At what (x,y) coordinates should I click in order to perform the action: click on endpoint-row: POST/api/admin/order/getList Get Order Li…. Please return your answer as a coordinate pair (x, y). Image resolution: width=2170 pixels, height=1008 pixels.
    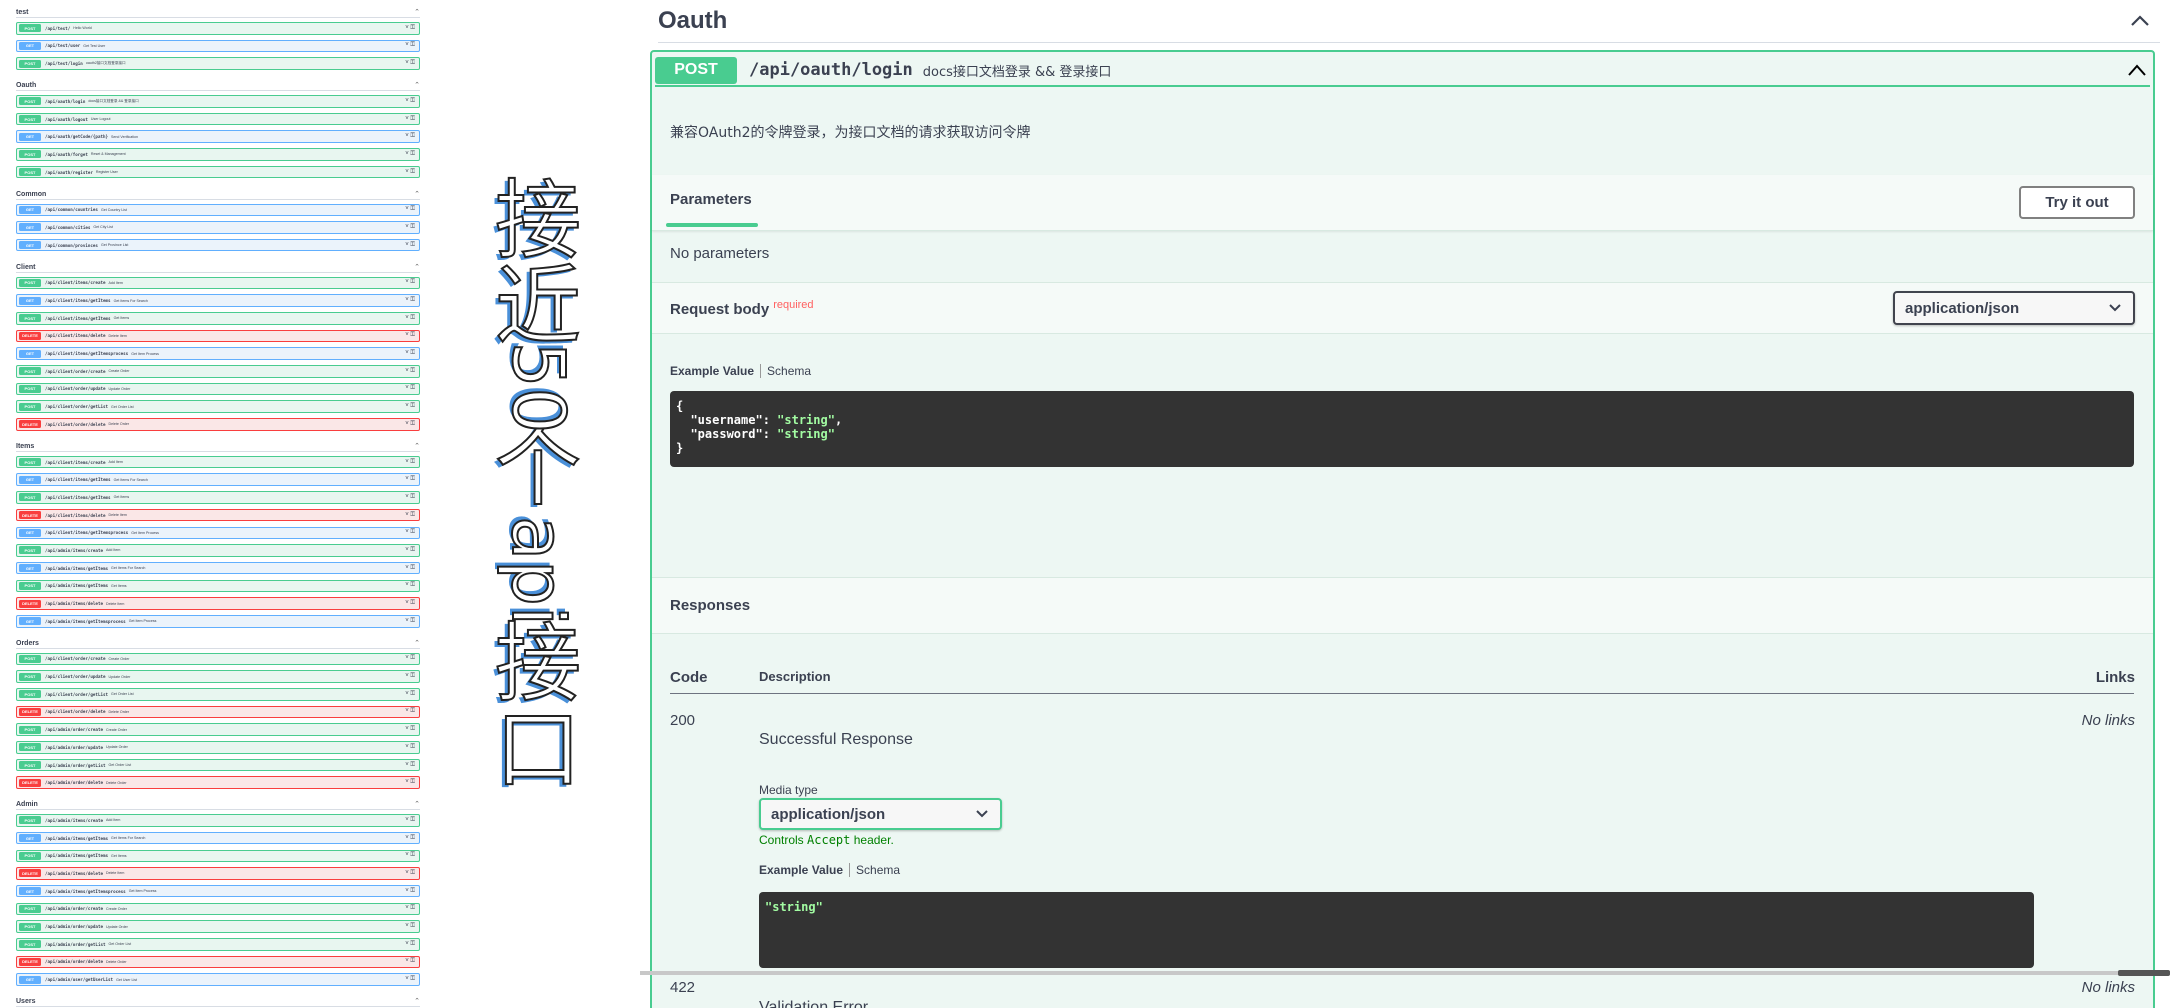
    Looking at the image, I should click on (218, 765).